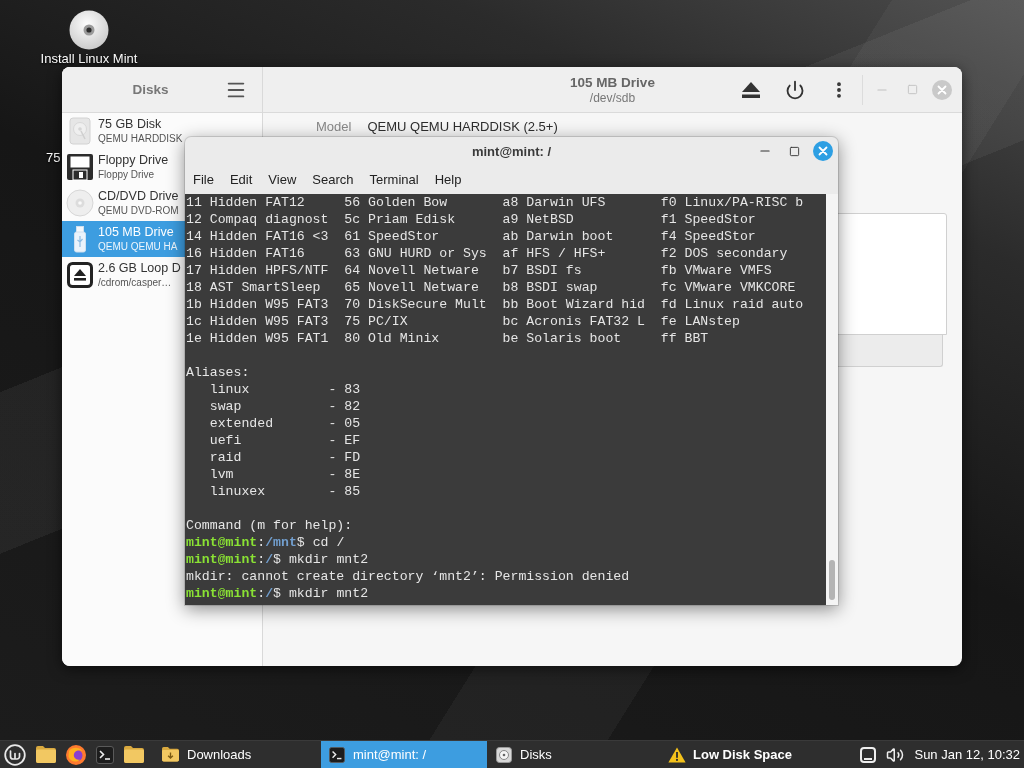 Image resolution: width=1024 pixels, height=768 pixels. I want to click on partition-type-entry: 61 SpeedStor, so click(392, 236).